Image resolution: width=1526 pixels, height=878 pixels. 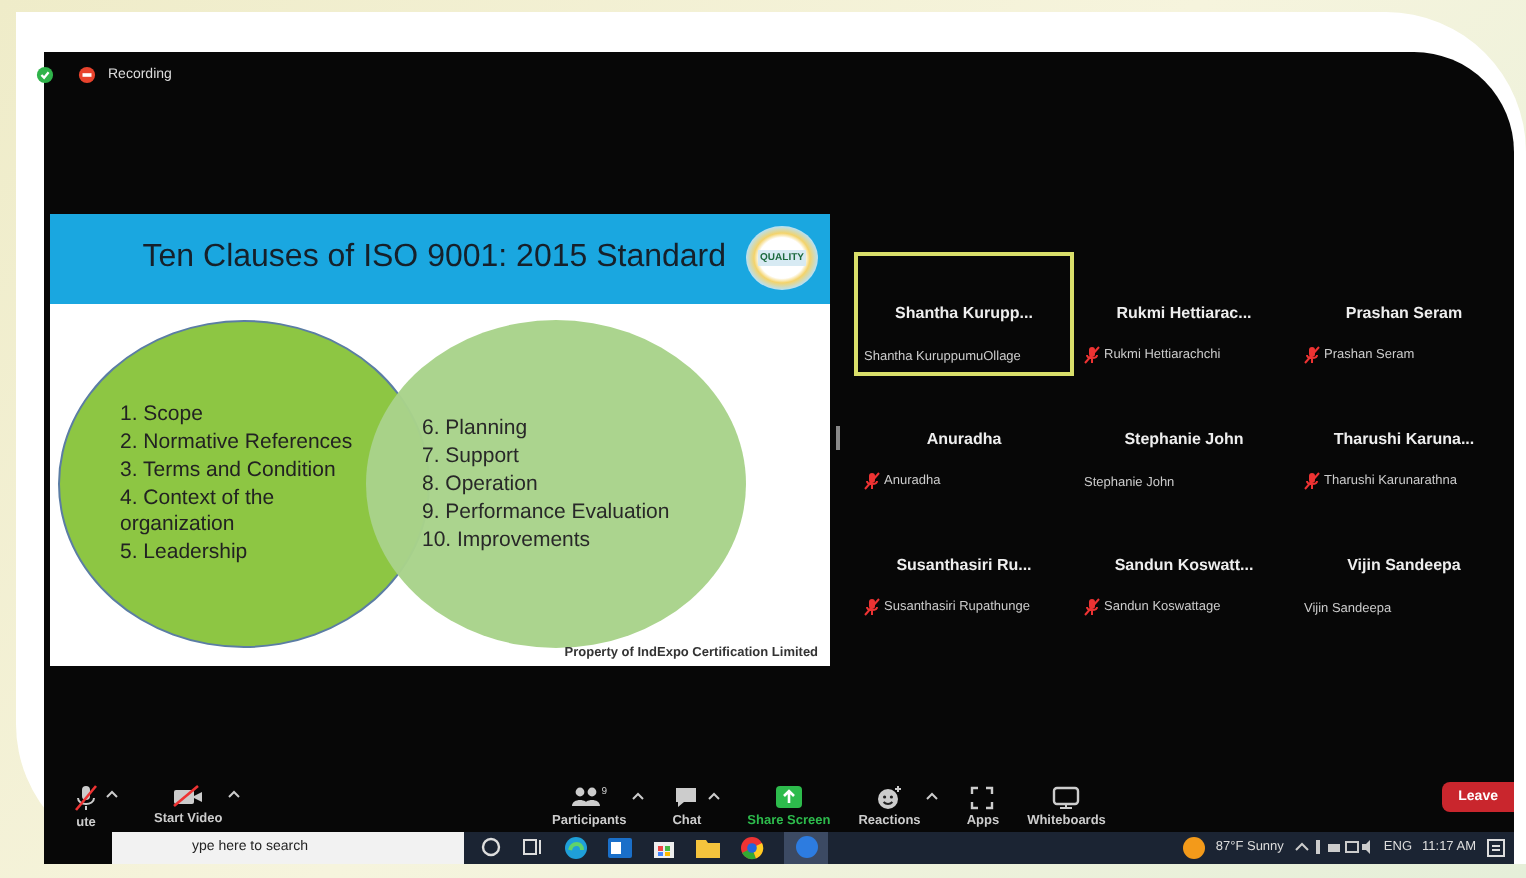 I want to click on system-tray-icons, so click(x=1333, y=847).